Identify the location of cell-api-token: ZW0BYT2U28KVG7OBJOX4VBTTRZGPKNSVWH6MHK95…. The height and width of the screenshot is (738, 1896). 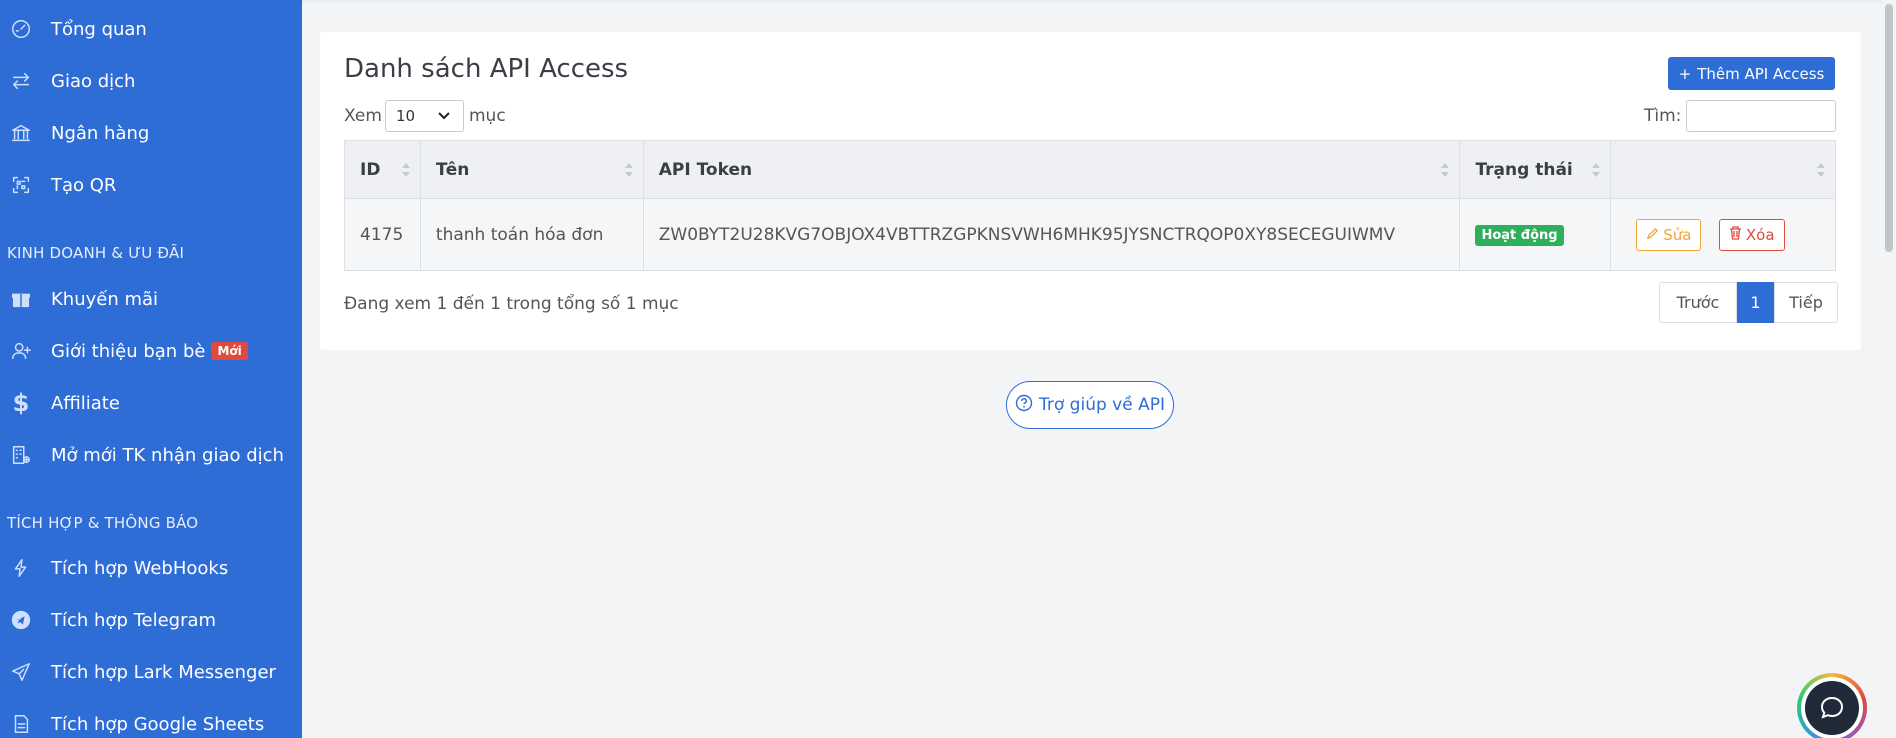
(1051, 234).